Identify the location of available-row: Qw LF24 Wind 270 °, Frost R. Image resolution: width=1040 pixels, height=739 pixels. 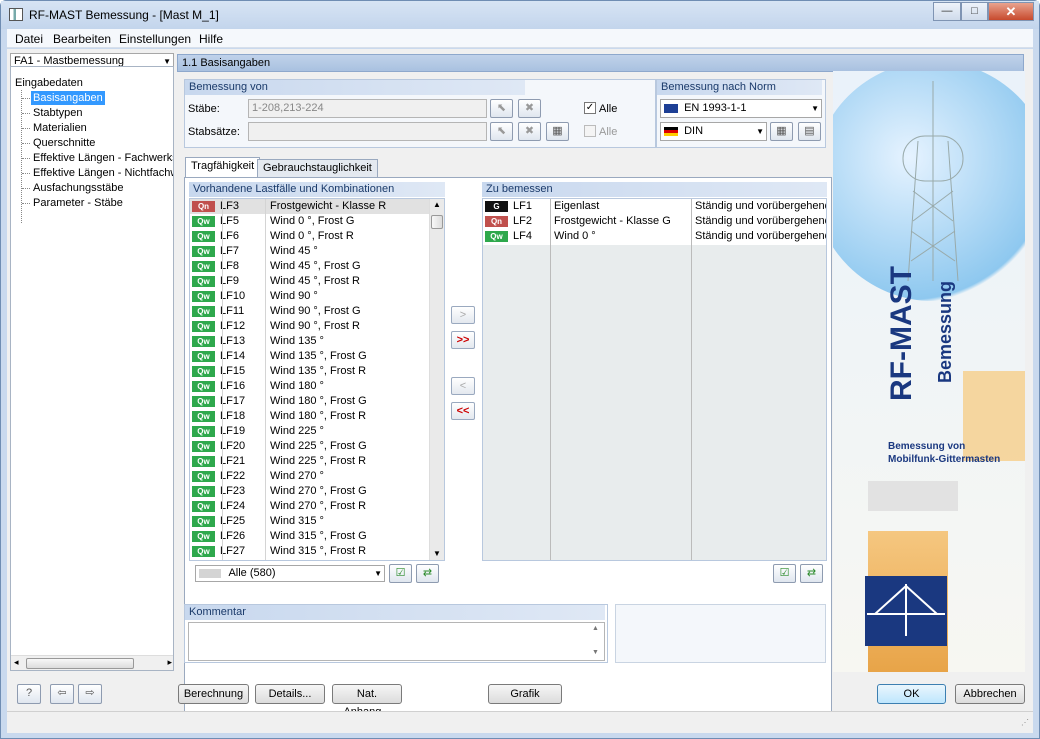
(317, 506).